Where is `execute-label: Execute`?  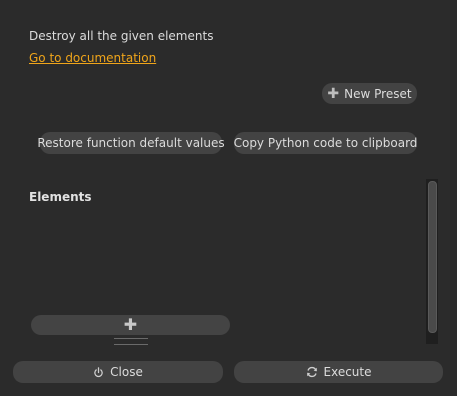 execute-label: Execute is located at coordinates (347, 372).